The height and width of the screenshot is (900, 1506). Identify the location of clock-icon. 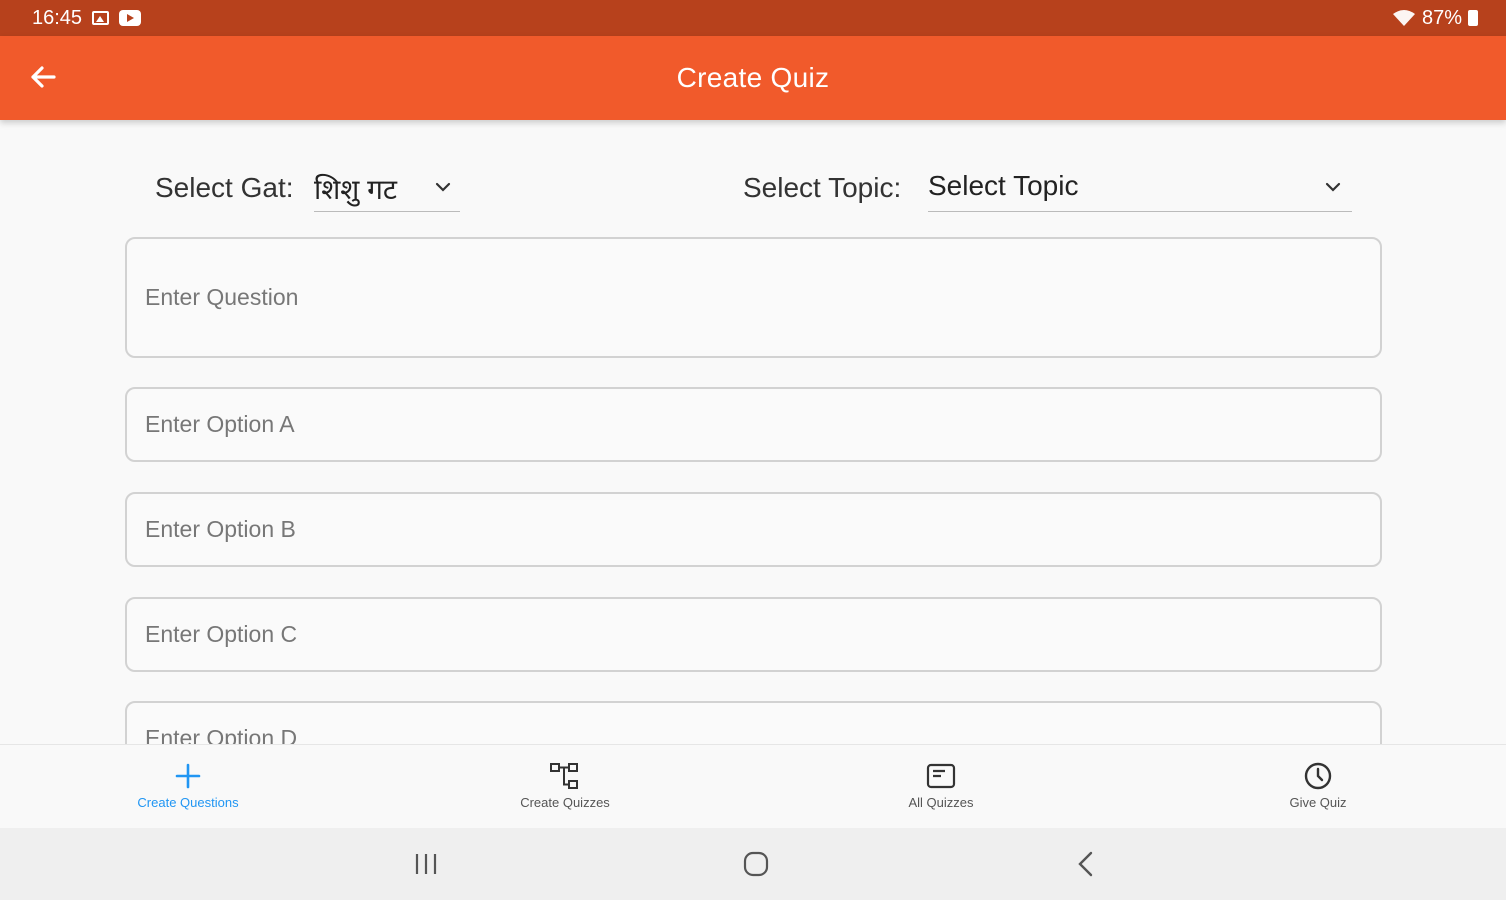
(1318, 776).